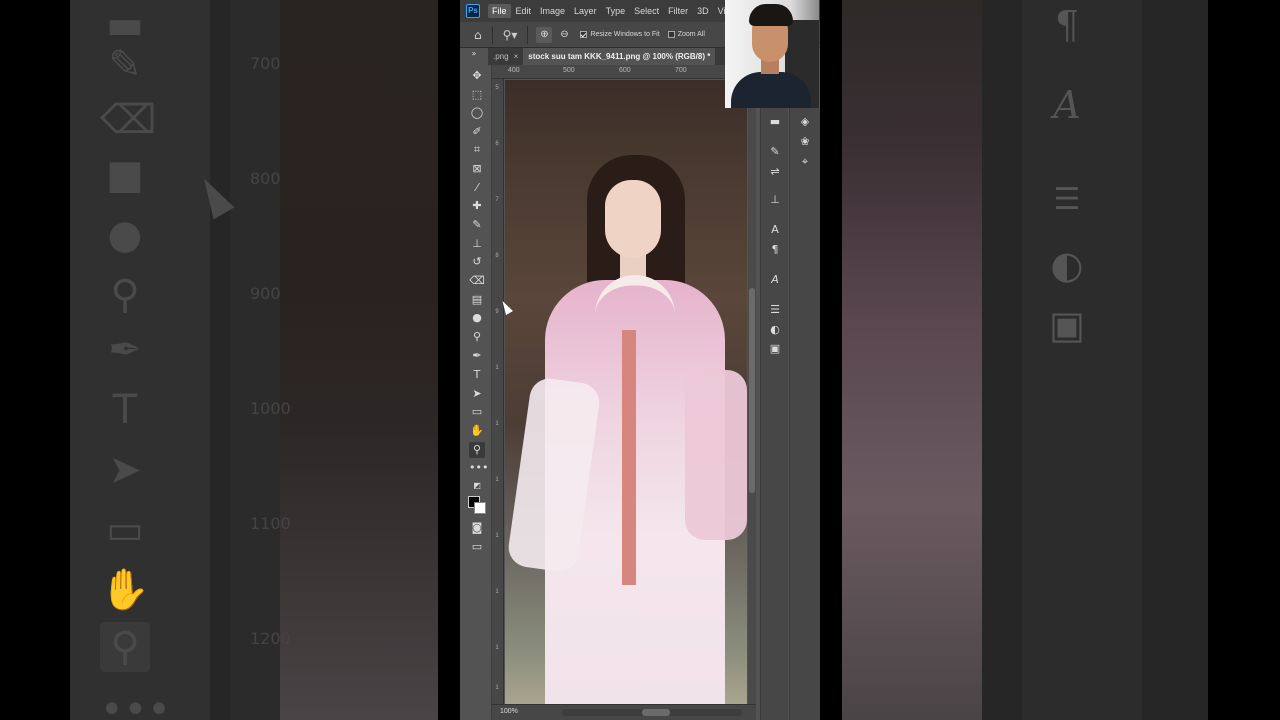 The width and height of the screenshot is (1280, 720). Describe the element at coordinates (616, 11) in the screenshot. I see `menu-type: Type` at that location.